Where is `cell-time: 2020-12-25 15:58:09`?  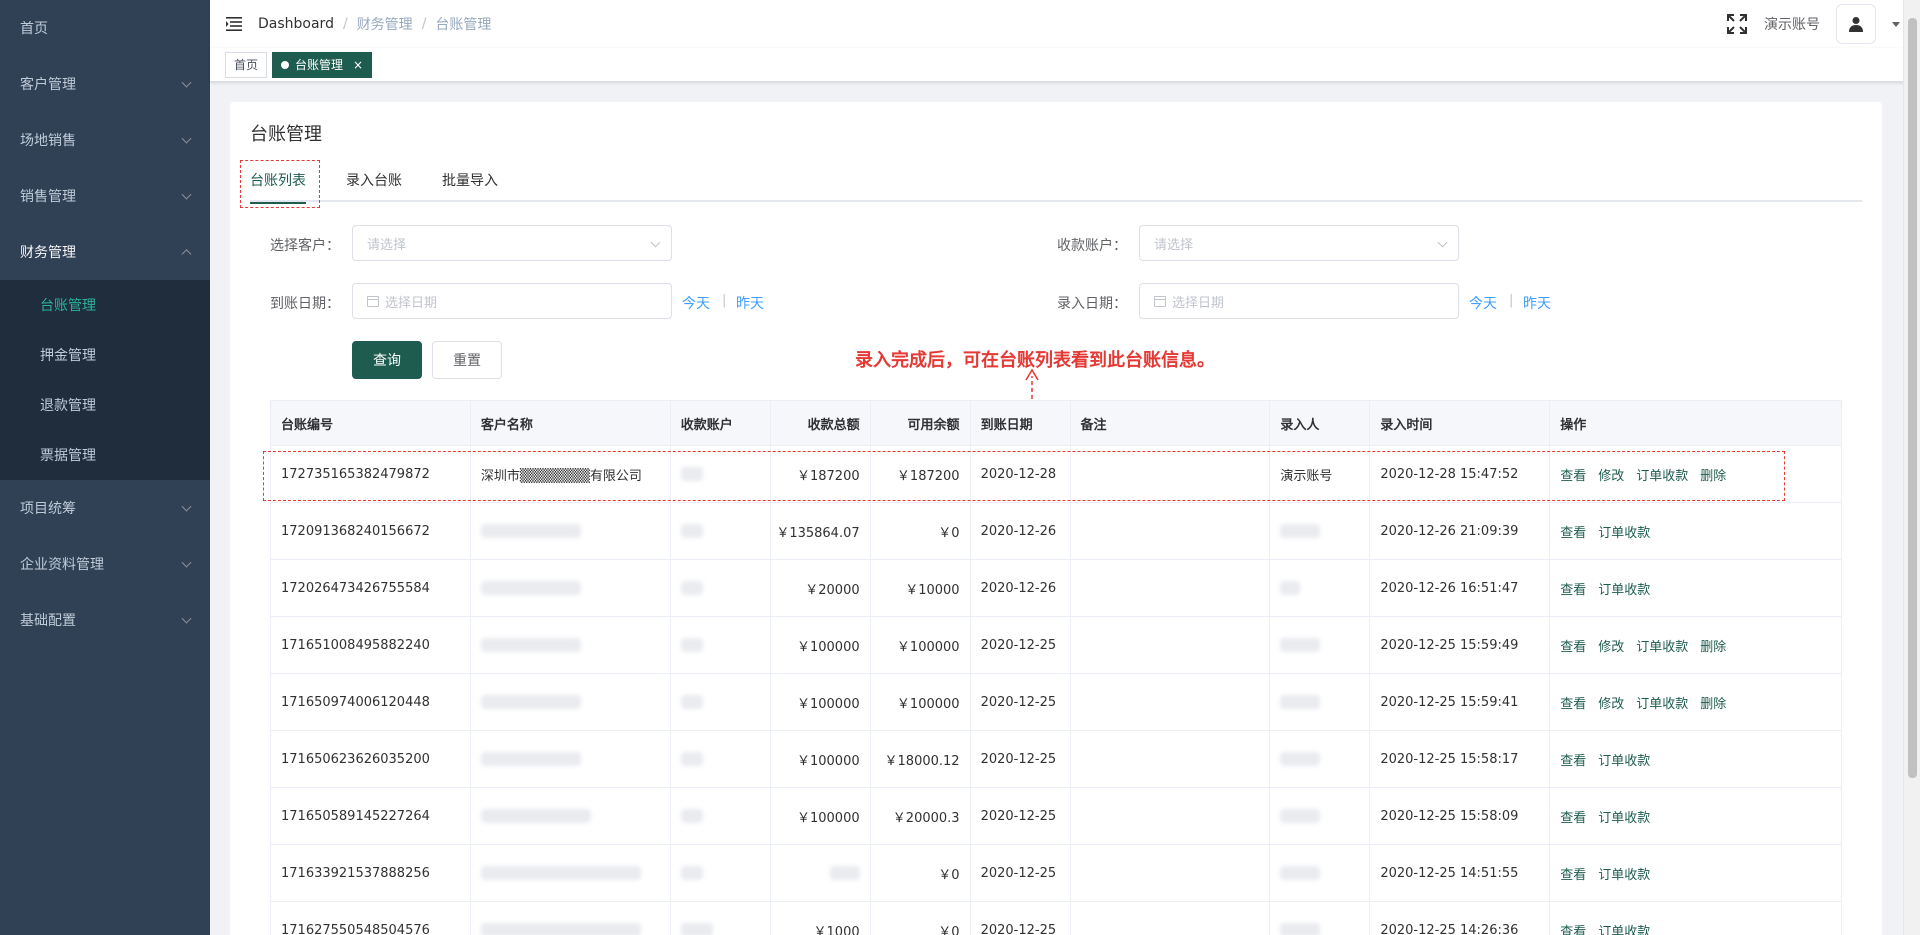 cell-time: 2020-12-25 15:58:09 is located at coordinates (1460, 816).